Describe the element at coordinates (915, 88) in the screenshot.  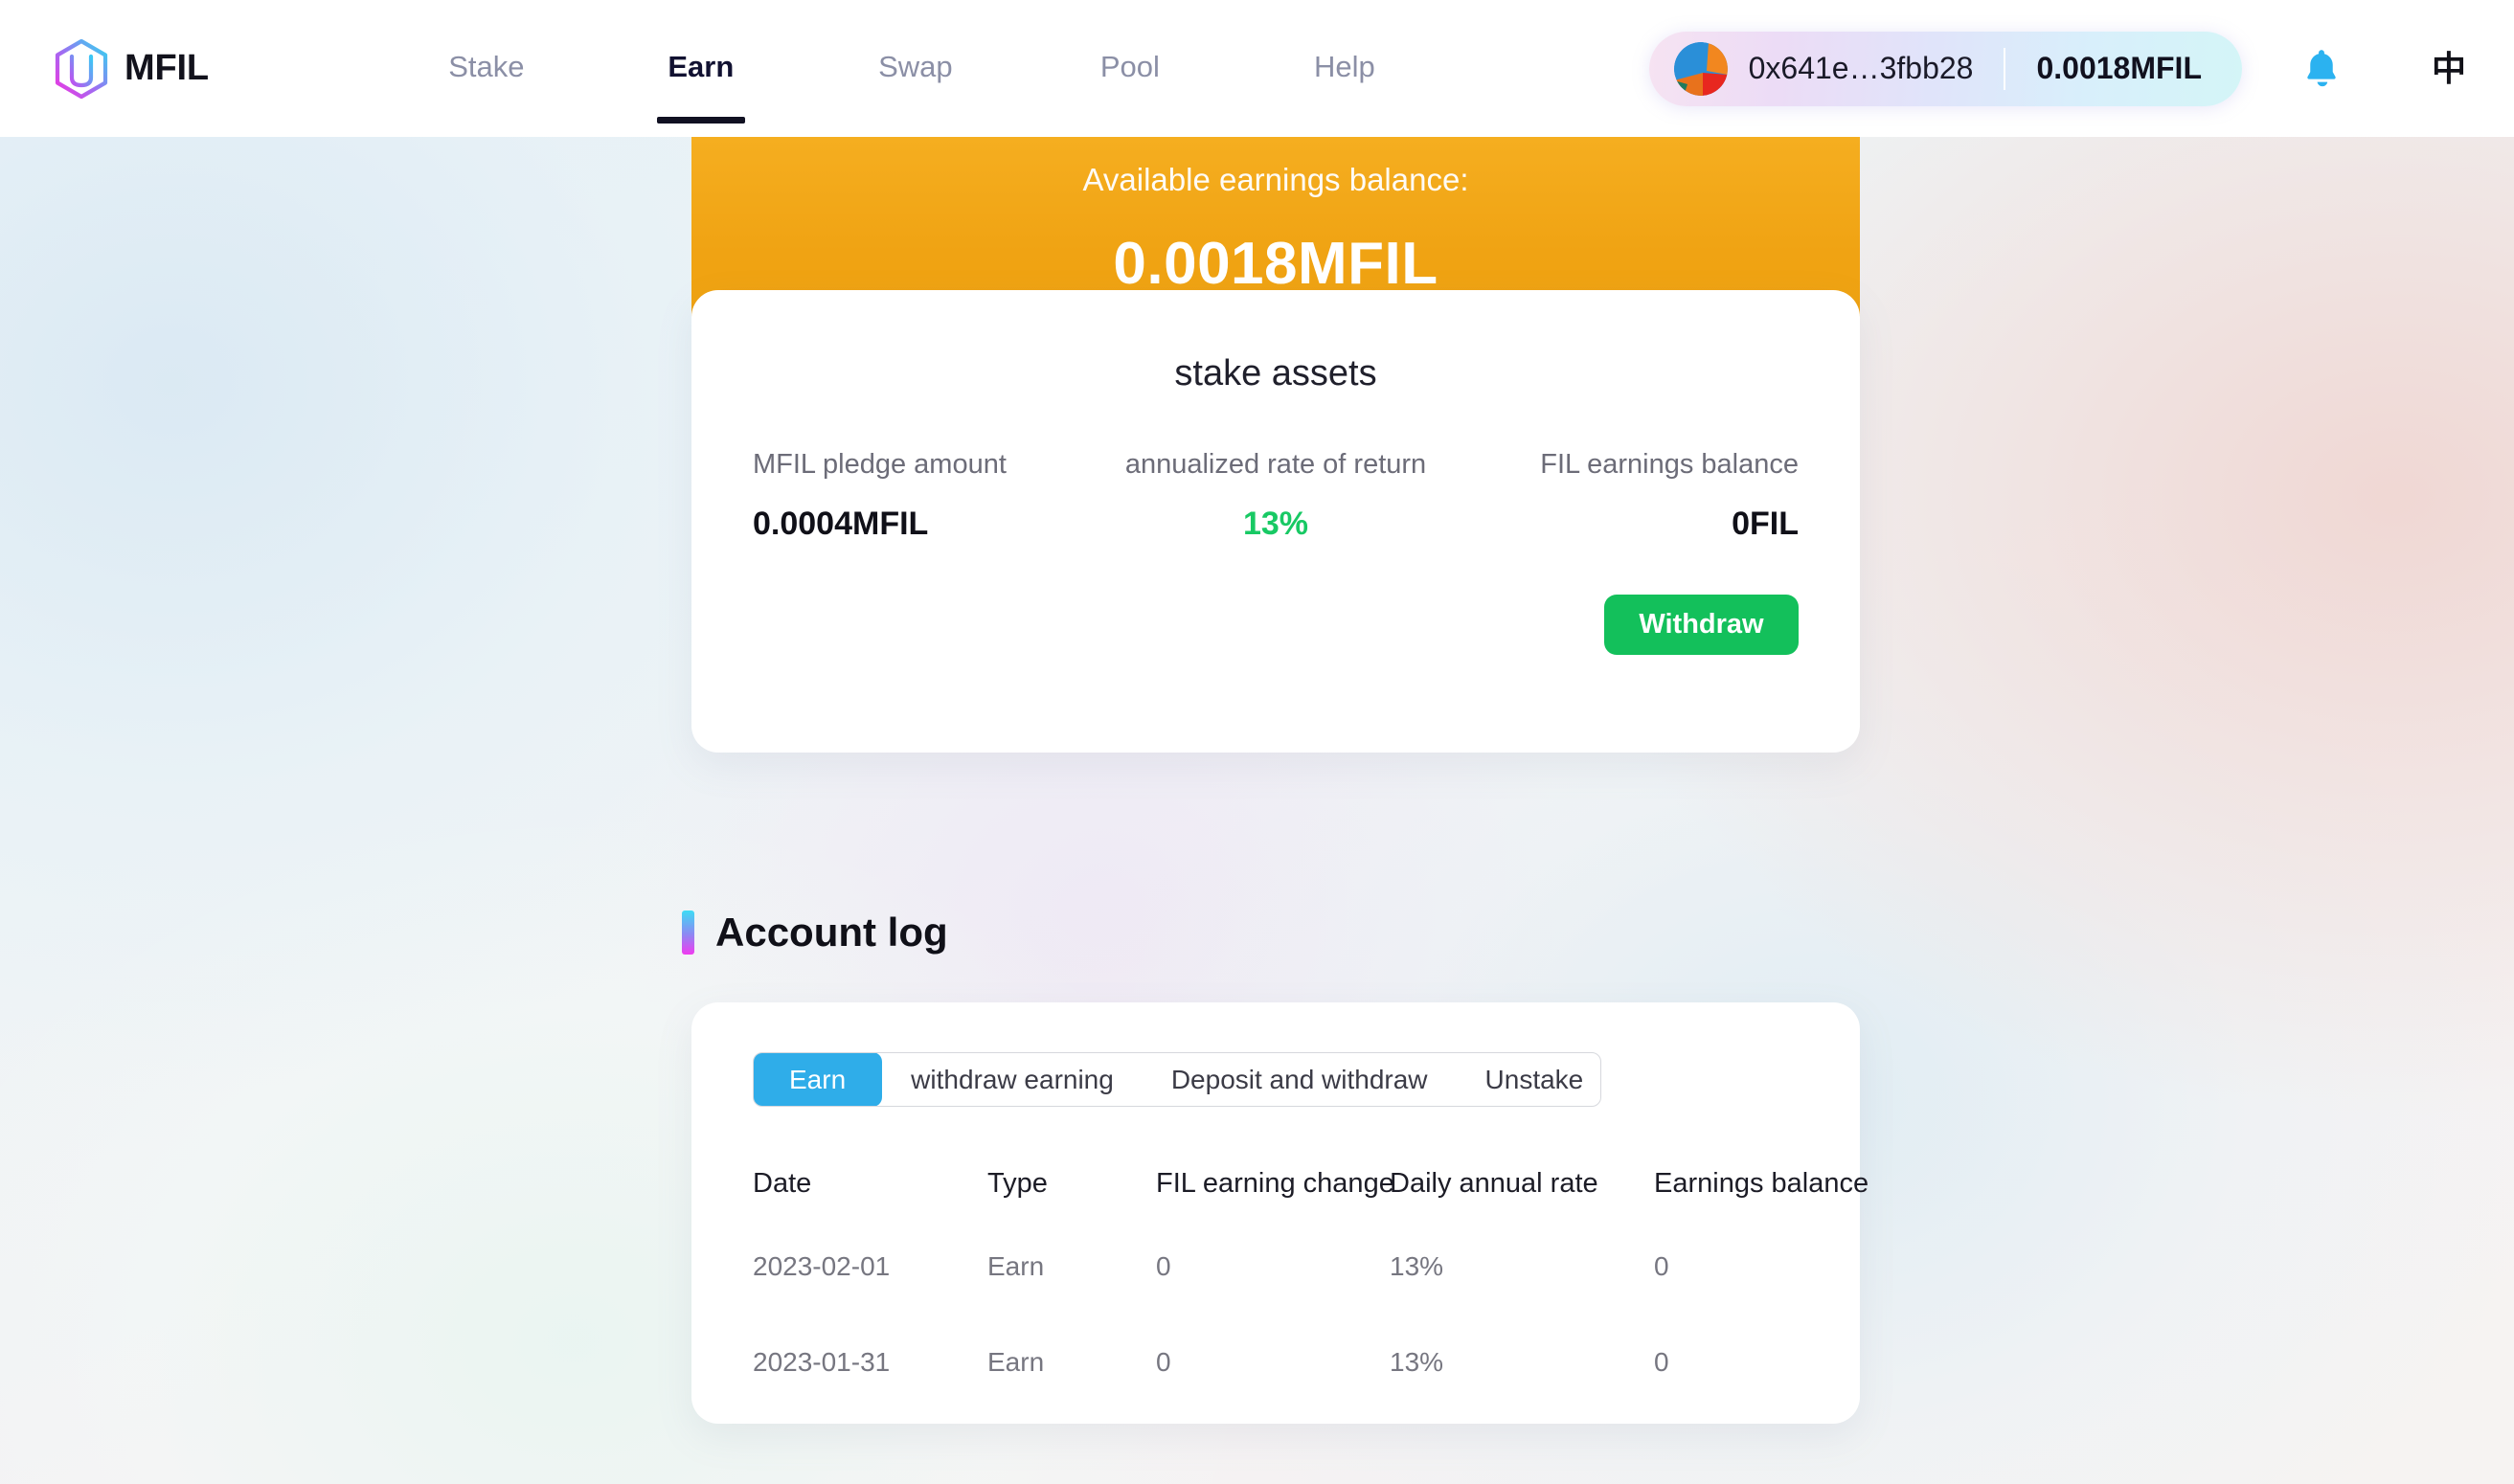
I see `nav-item-swap: Swap` at that location.